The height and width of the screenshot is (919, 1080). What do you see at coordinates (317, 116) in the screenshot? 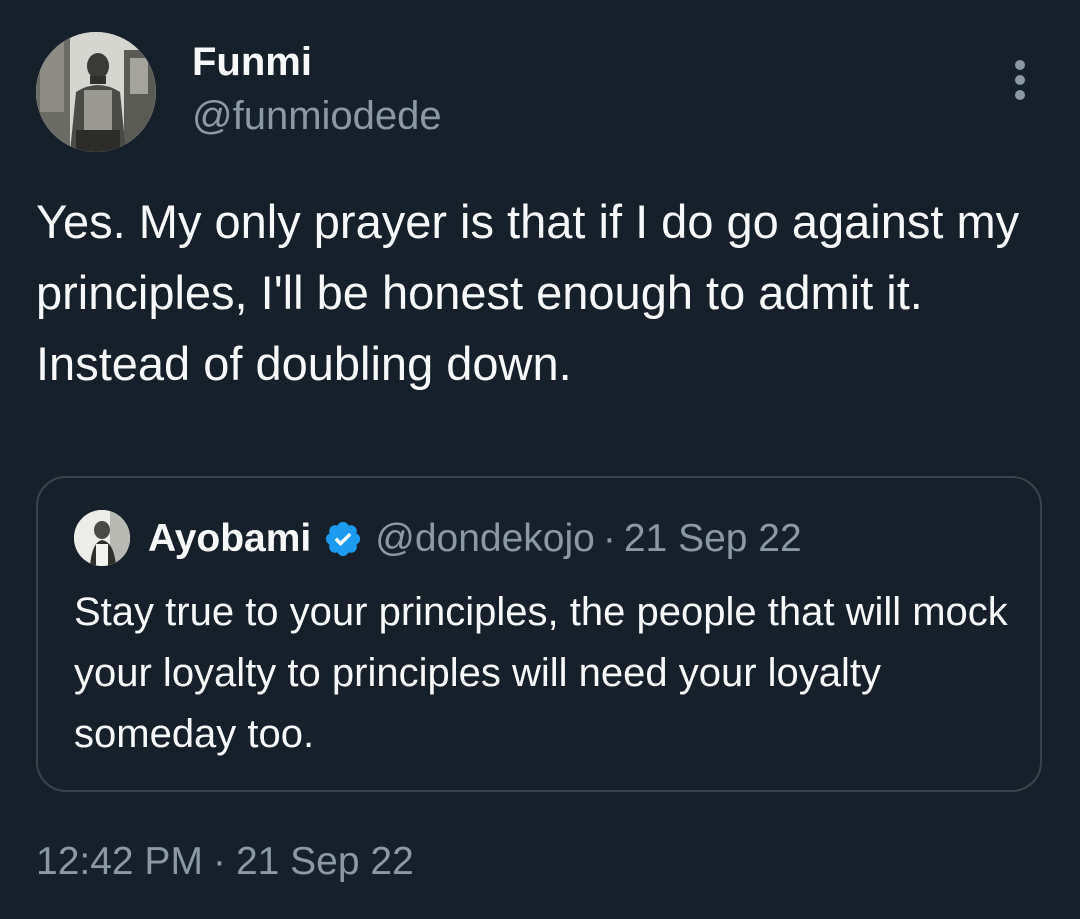
I see `author-handle: @funmiodede` at bounding box center [317, 116].